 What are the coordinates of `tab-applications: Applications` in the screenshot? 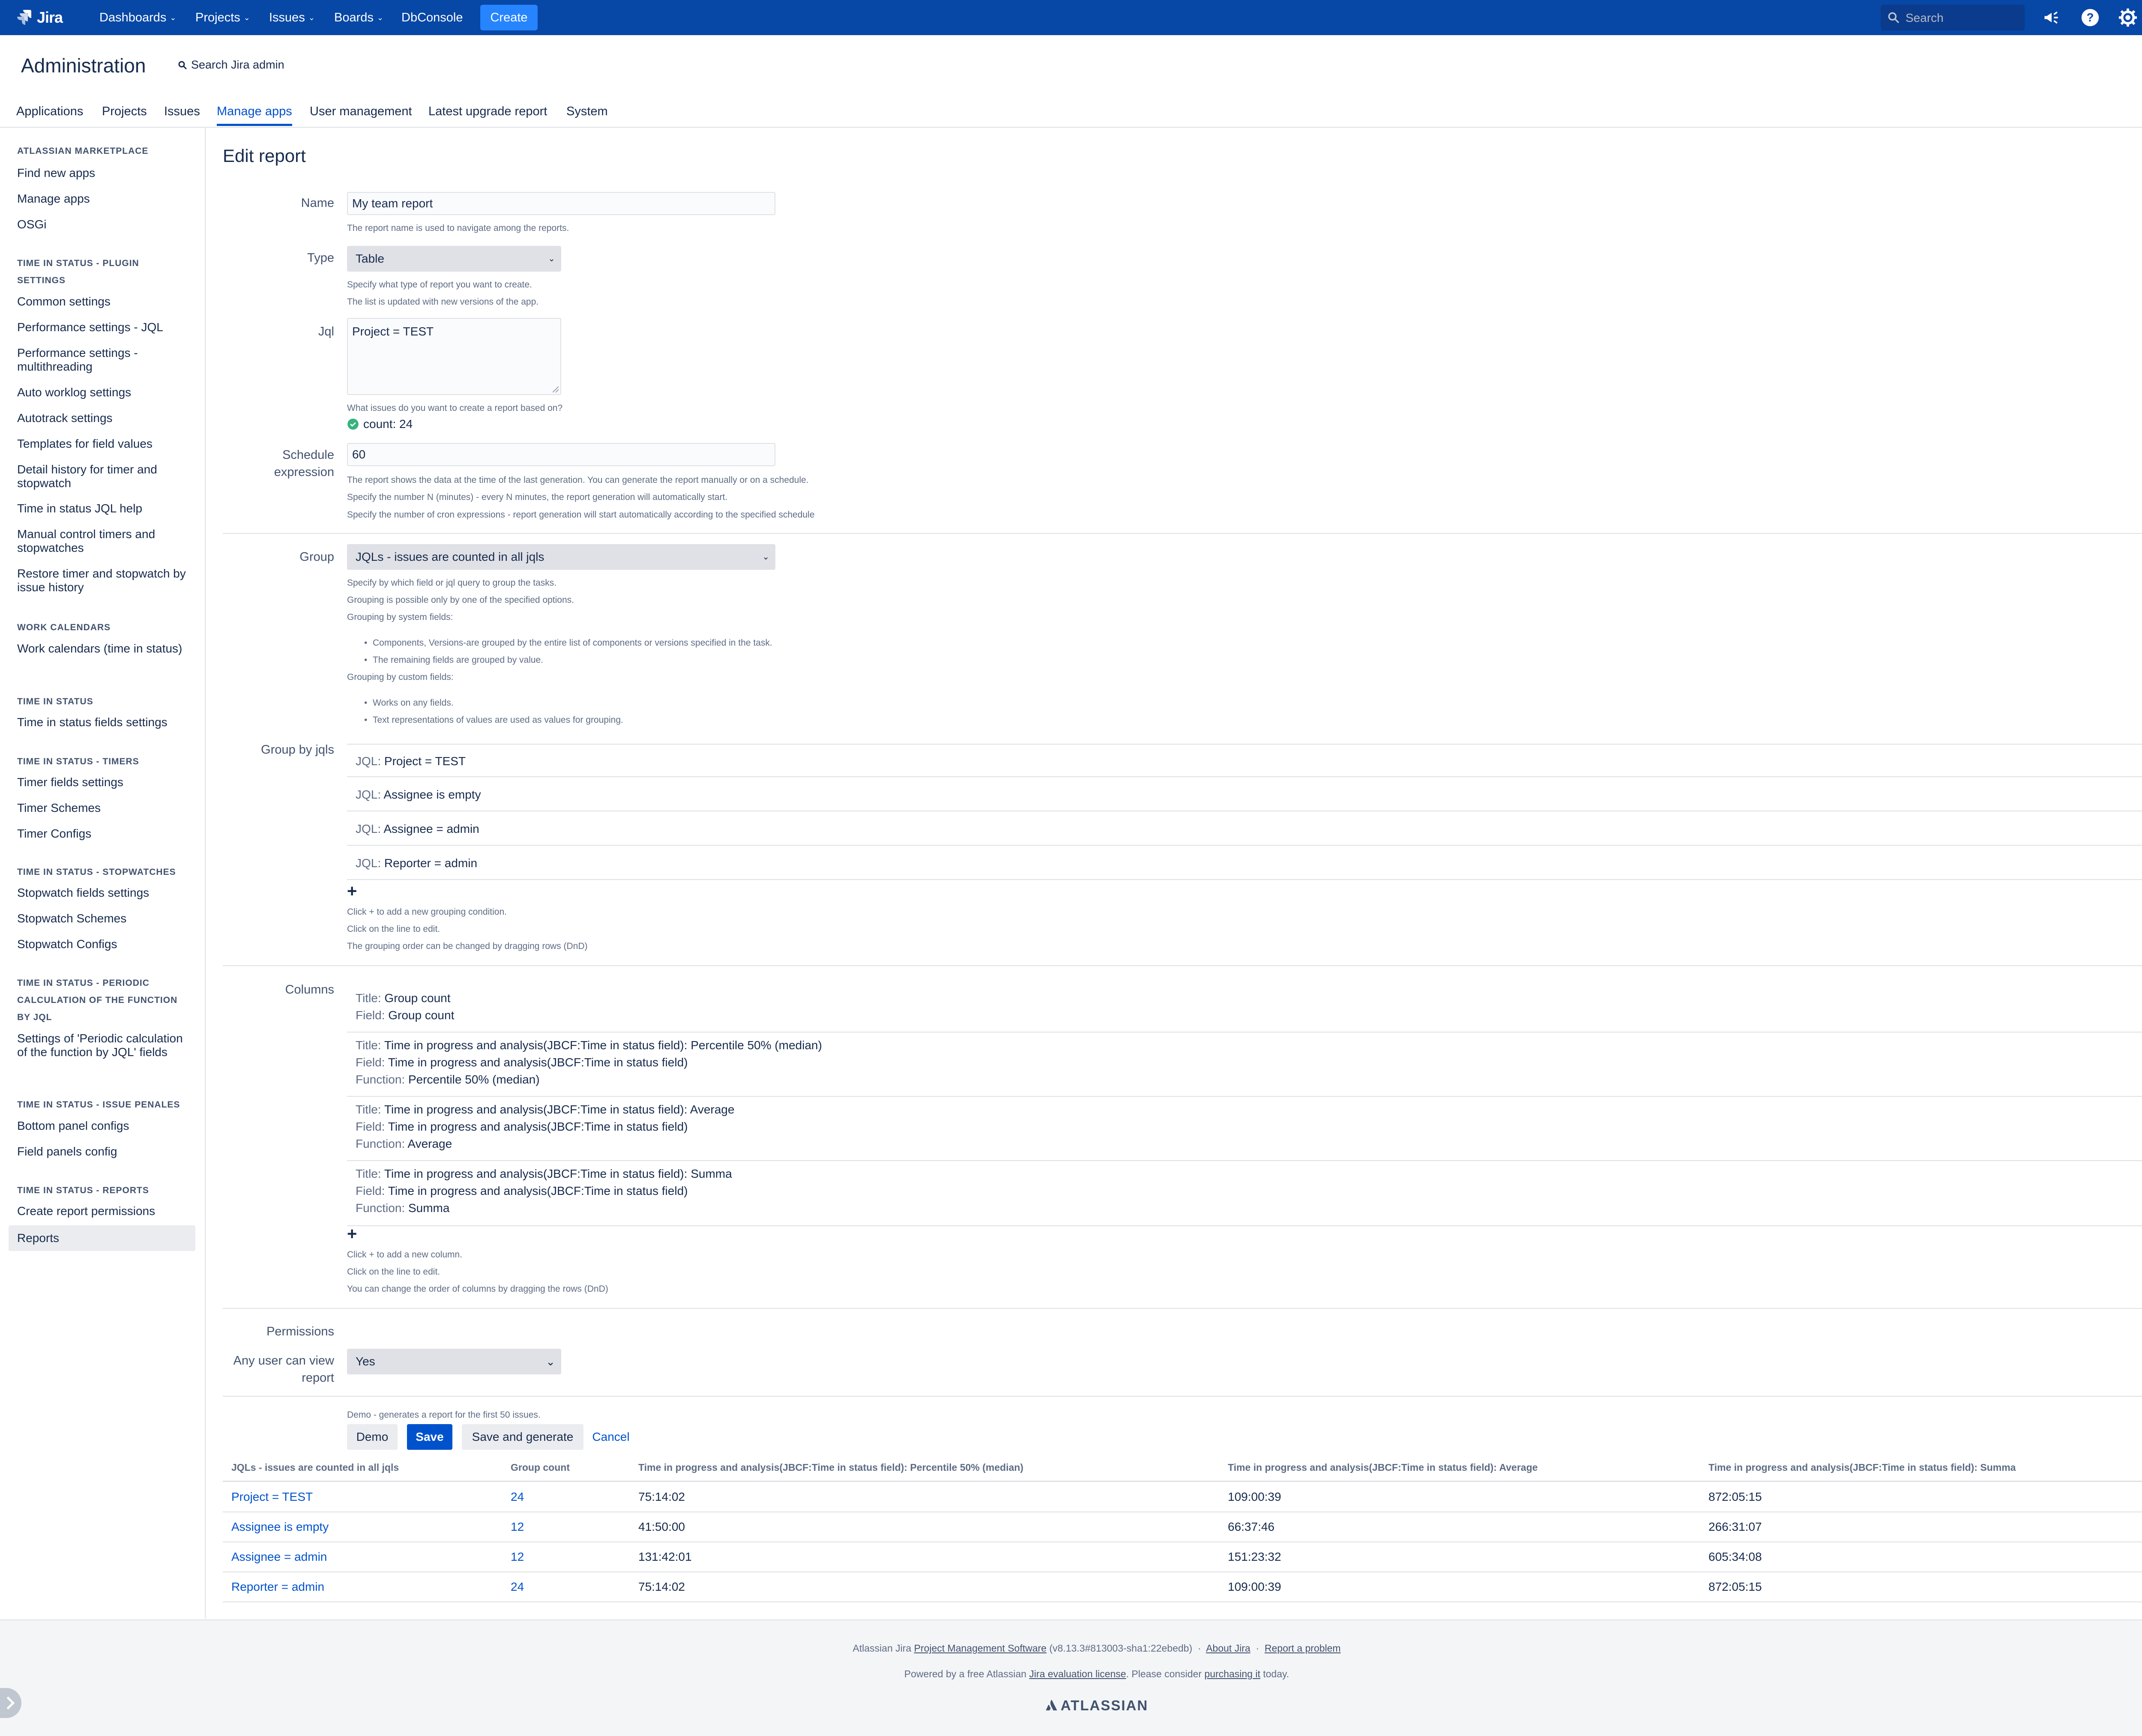 It's located at (50, 113).